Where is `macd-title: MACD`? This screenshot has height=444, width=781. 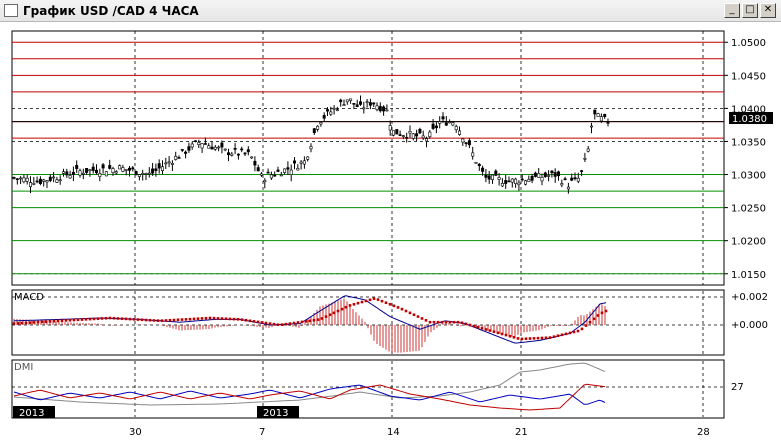 macd-title: MACD is located at coordinates (29, 297).